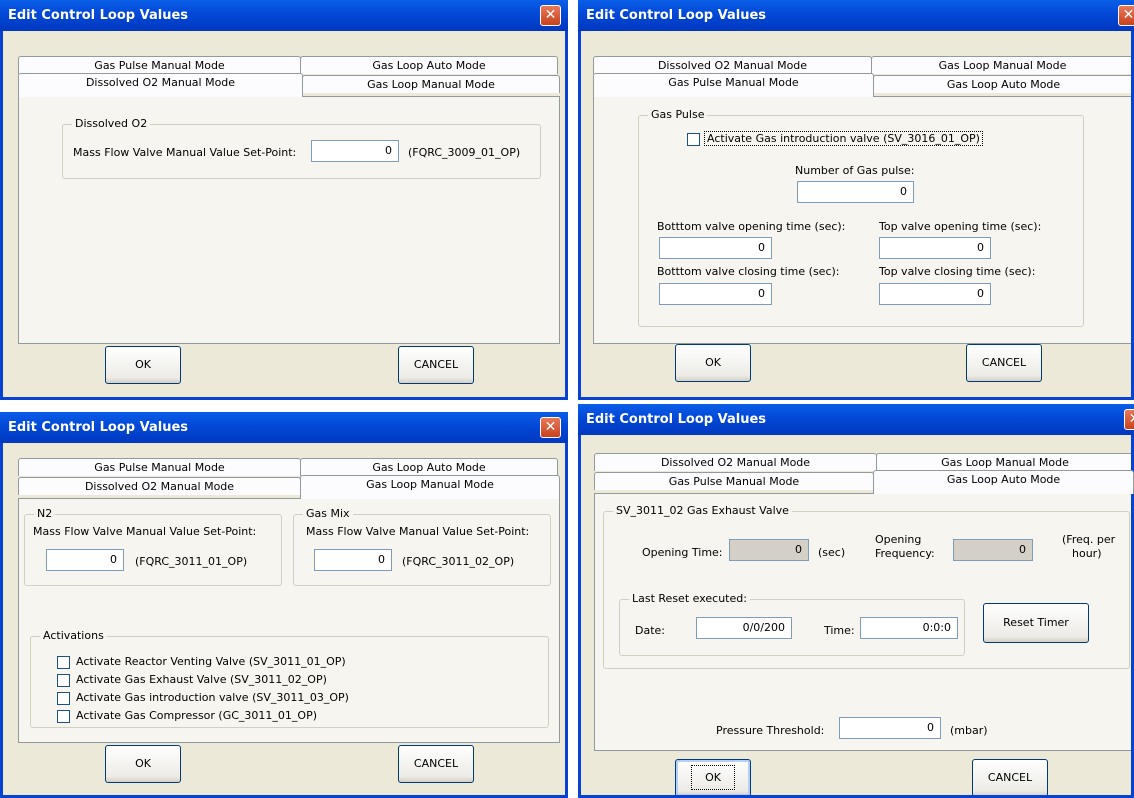 This screenshot has height=798, width=1134. I want to click on pressure-unit: (mbar), so click(969, 730).